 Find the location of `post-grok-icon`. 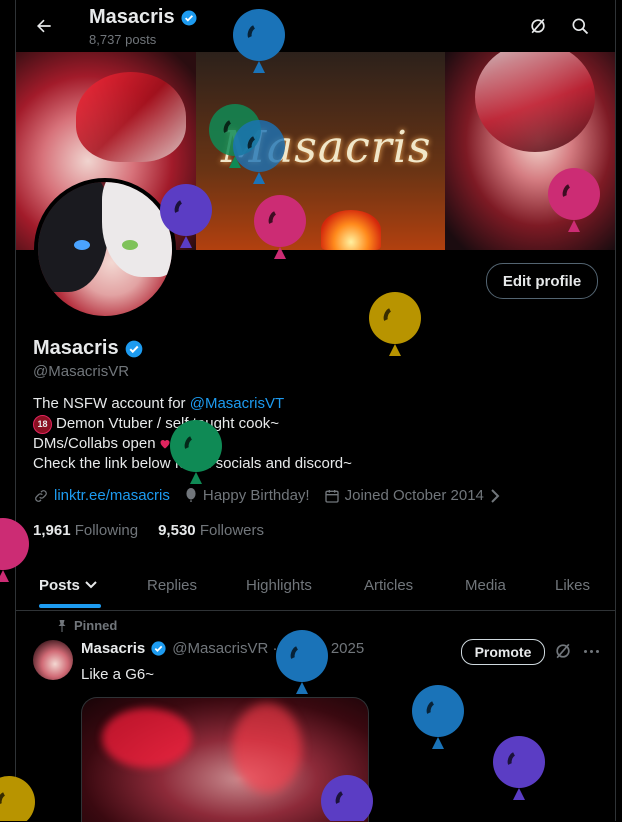

post-grok-icon is located at coordinates (563, 651).